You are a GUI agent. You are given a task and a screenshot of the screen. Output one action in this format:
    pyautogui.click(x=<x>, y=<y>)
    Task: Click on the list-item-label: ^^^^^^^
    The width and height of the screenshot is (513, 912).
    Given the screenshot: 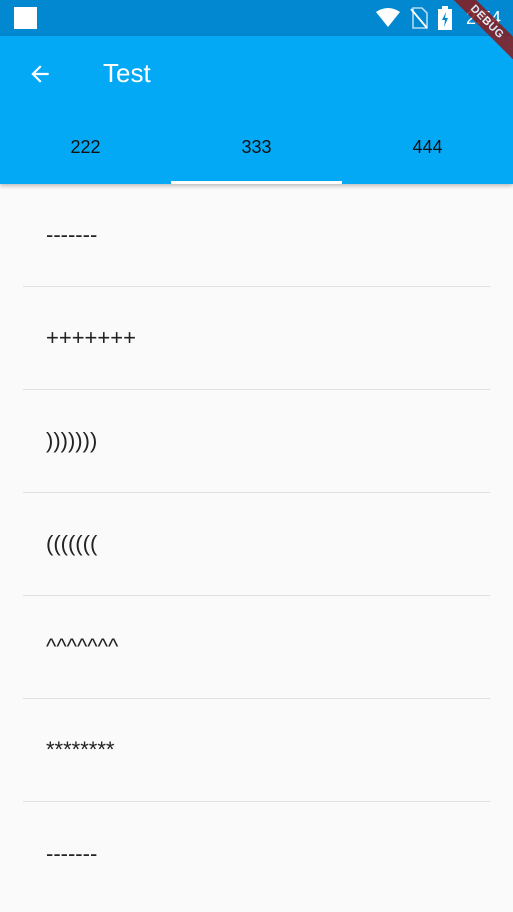 What is the action you would take?
    pyautogui.click(x=82, y=646)
    